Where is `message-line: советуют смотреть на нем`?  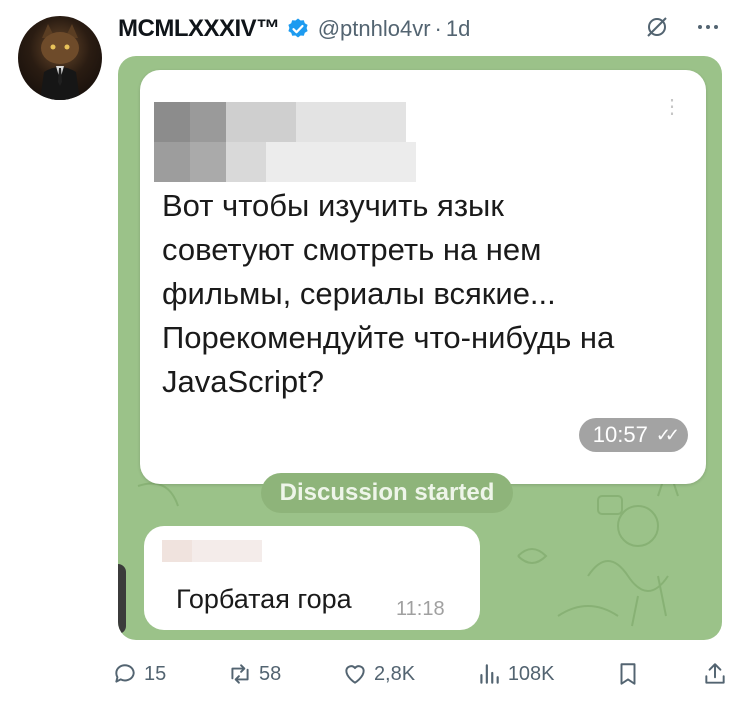
message-line: советуют смотреть на нем is located at coordinates (352, 249).